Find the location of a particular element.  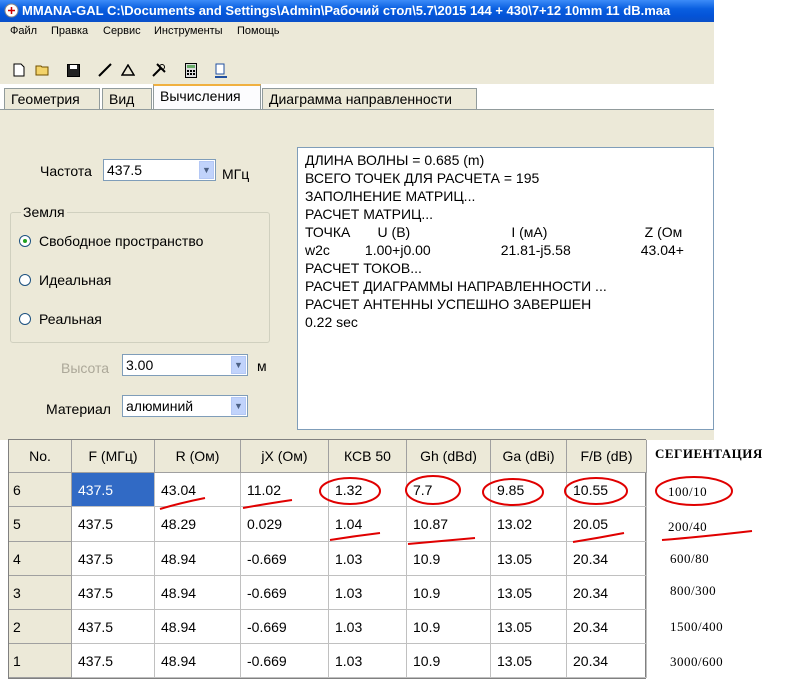

output-line: ДЛИНА ВОЛНЫ = 0.685 (m) is located at coordinates (395, 160).